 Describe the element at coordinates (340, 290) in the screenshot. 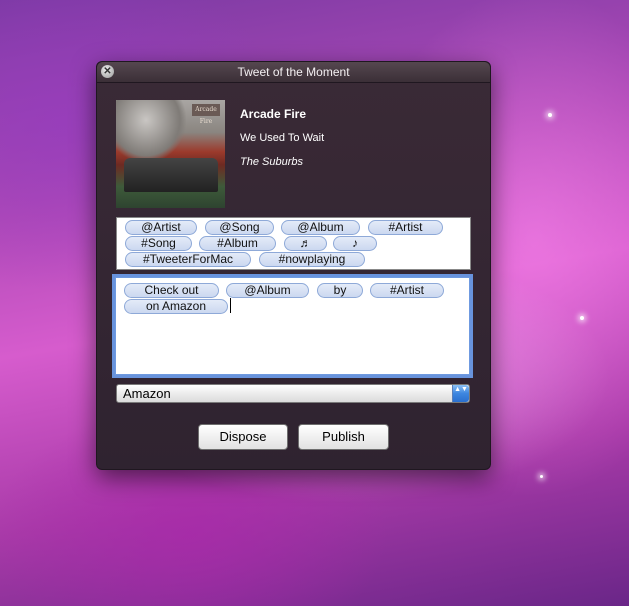

I see `compose-token-by: by` at that location.